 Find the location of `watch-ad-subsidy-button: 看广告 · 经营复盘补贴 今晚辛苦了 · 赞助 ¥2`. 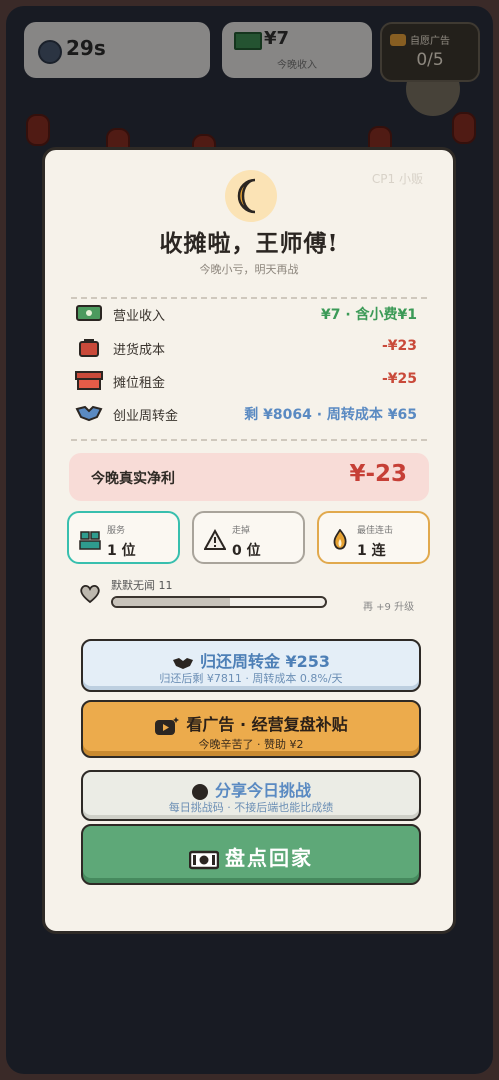

watch-ad-subsidy-button: 看广告 · 经营复盘补贴 今晚辛苦了 · 赞助 ¥2 is located at coordinates (251, 729).